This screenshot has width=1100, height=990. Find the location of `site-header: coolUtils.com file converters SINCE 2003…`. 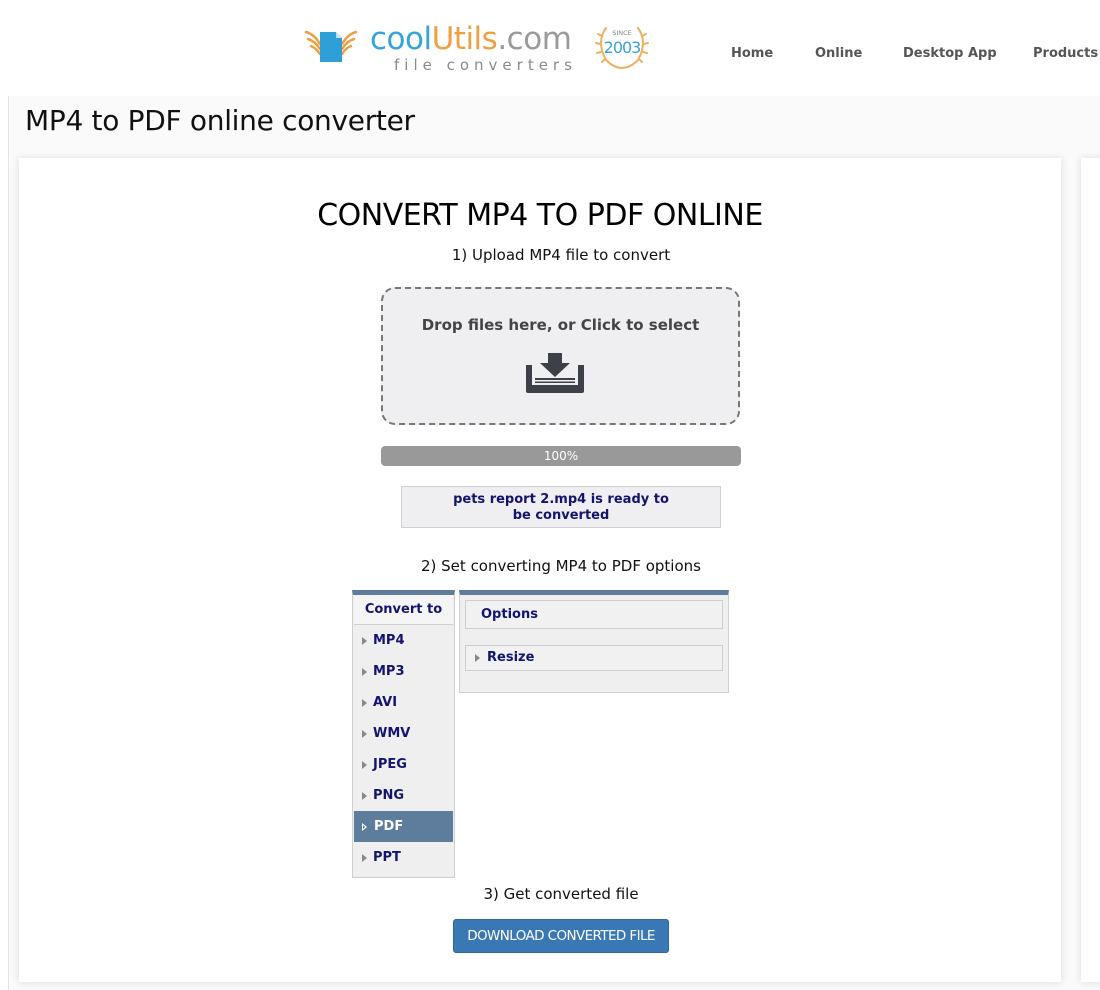

site-header: coolUtils.com file converters SINCE 2003… is located at coordinates (550, 46).